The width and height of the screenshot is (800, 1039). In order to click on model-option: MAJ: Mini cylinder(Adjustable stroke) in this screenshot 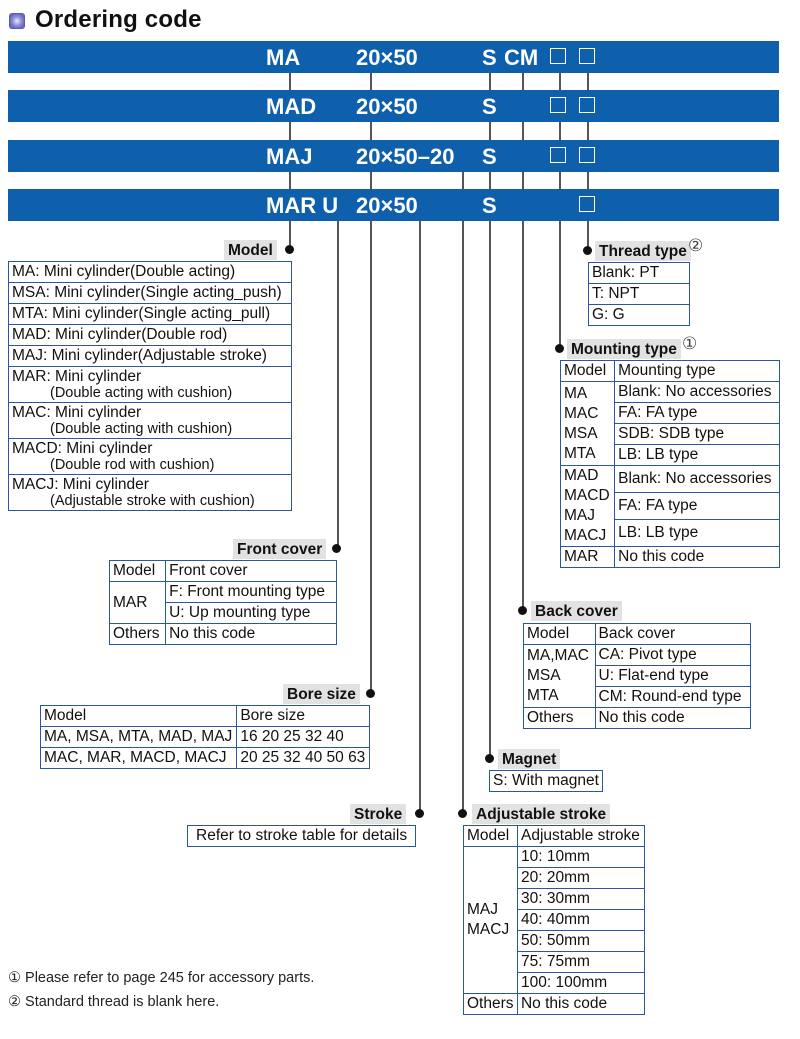, I will do `click(150, 356)`.